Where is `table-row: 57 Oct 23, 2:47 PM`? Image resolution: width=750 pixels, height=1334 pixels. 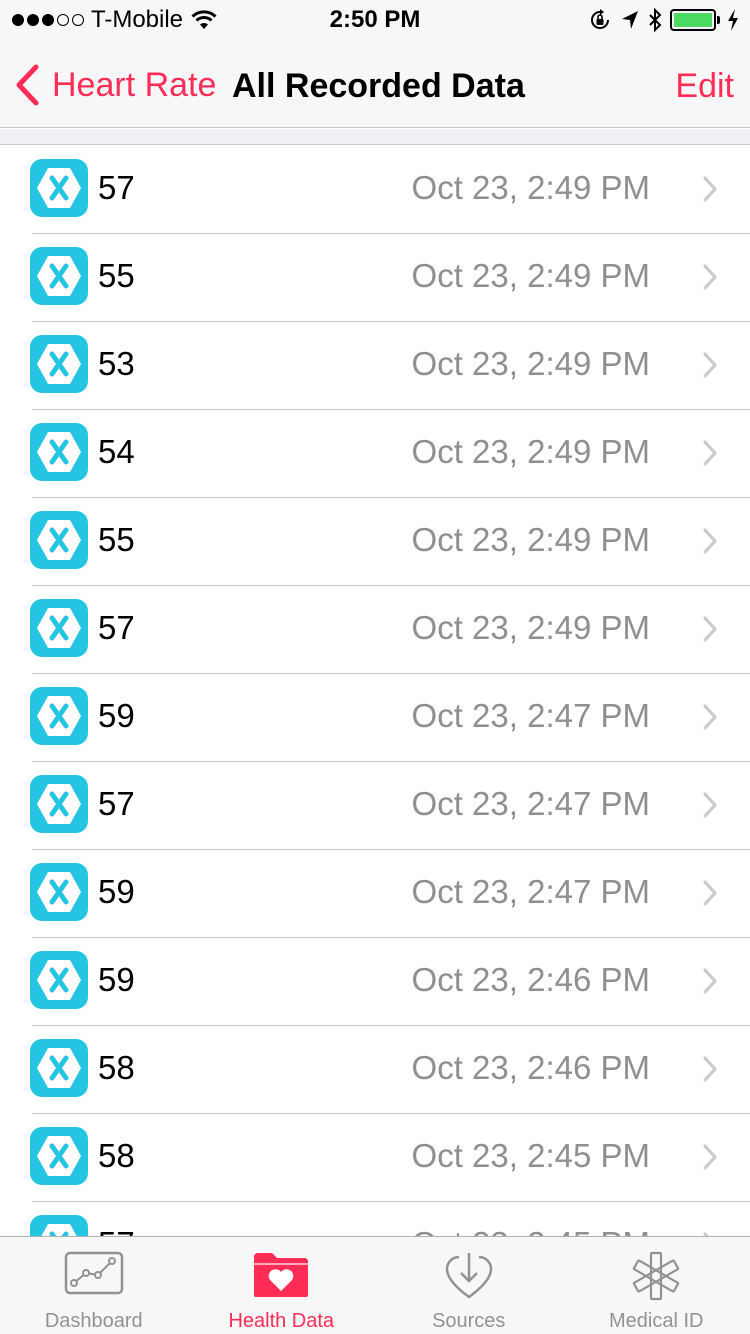
table-row: 57 Oct 23, 2:47 PM is located at coordinates (375, 806).